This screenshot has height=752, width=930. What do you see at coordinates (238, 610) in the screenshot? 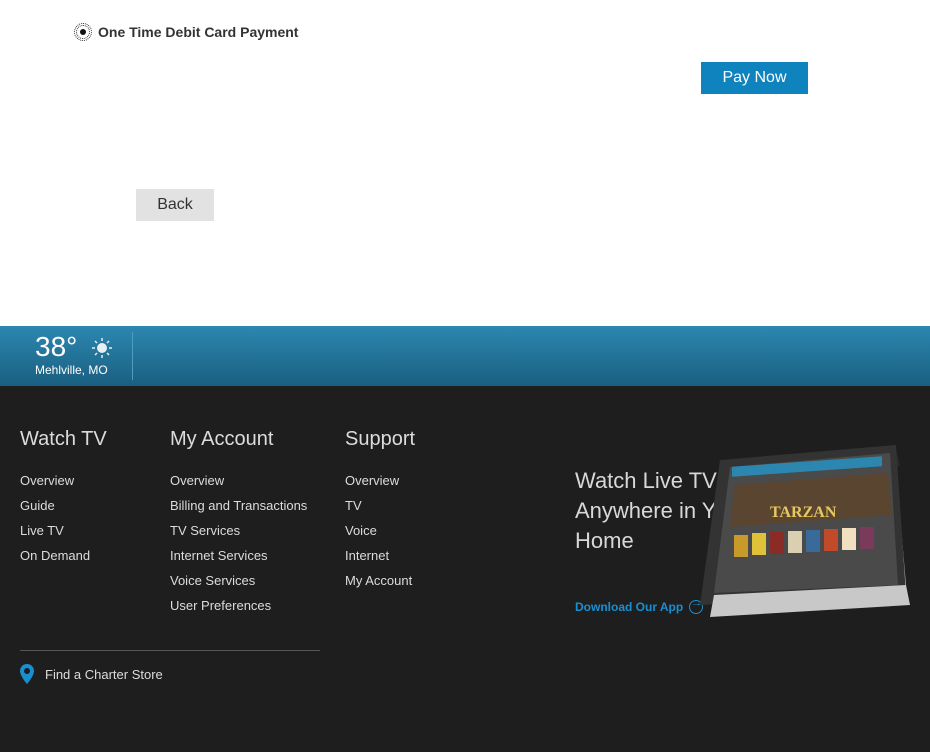
I see `footer-link-user-preferences: User Preferences` at bounding box center [238, 610].